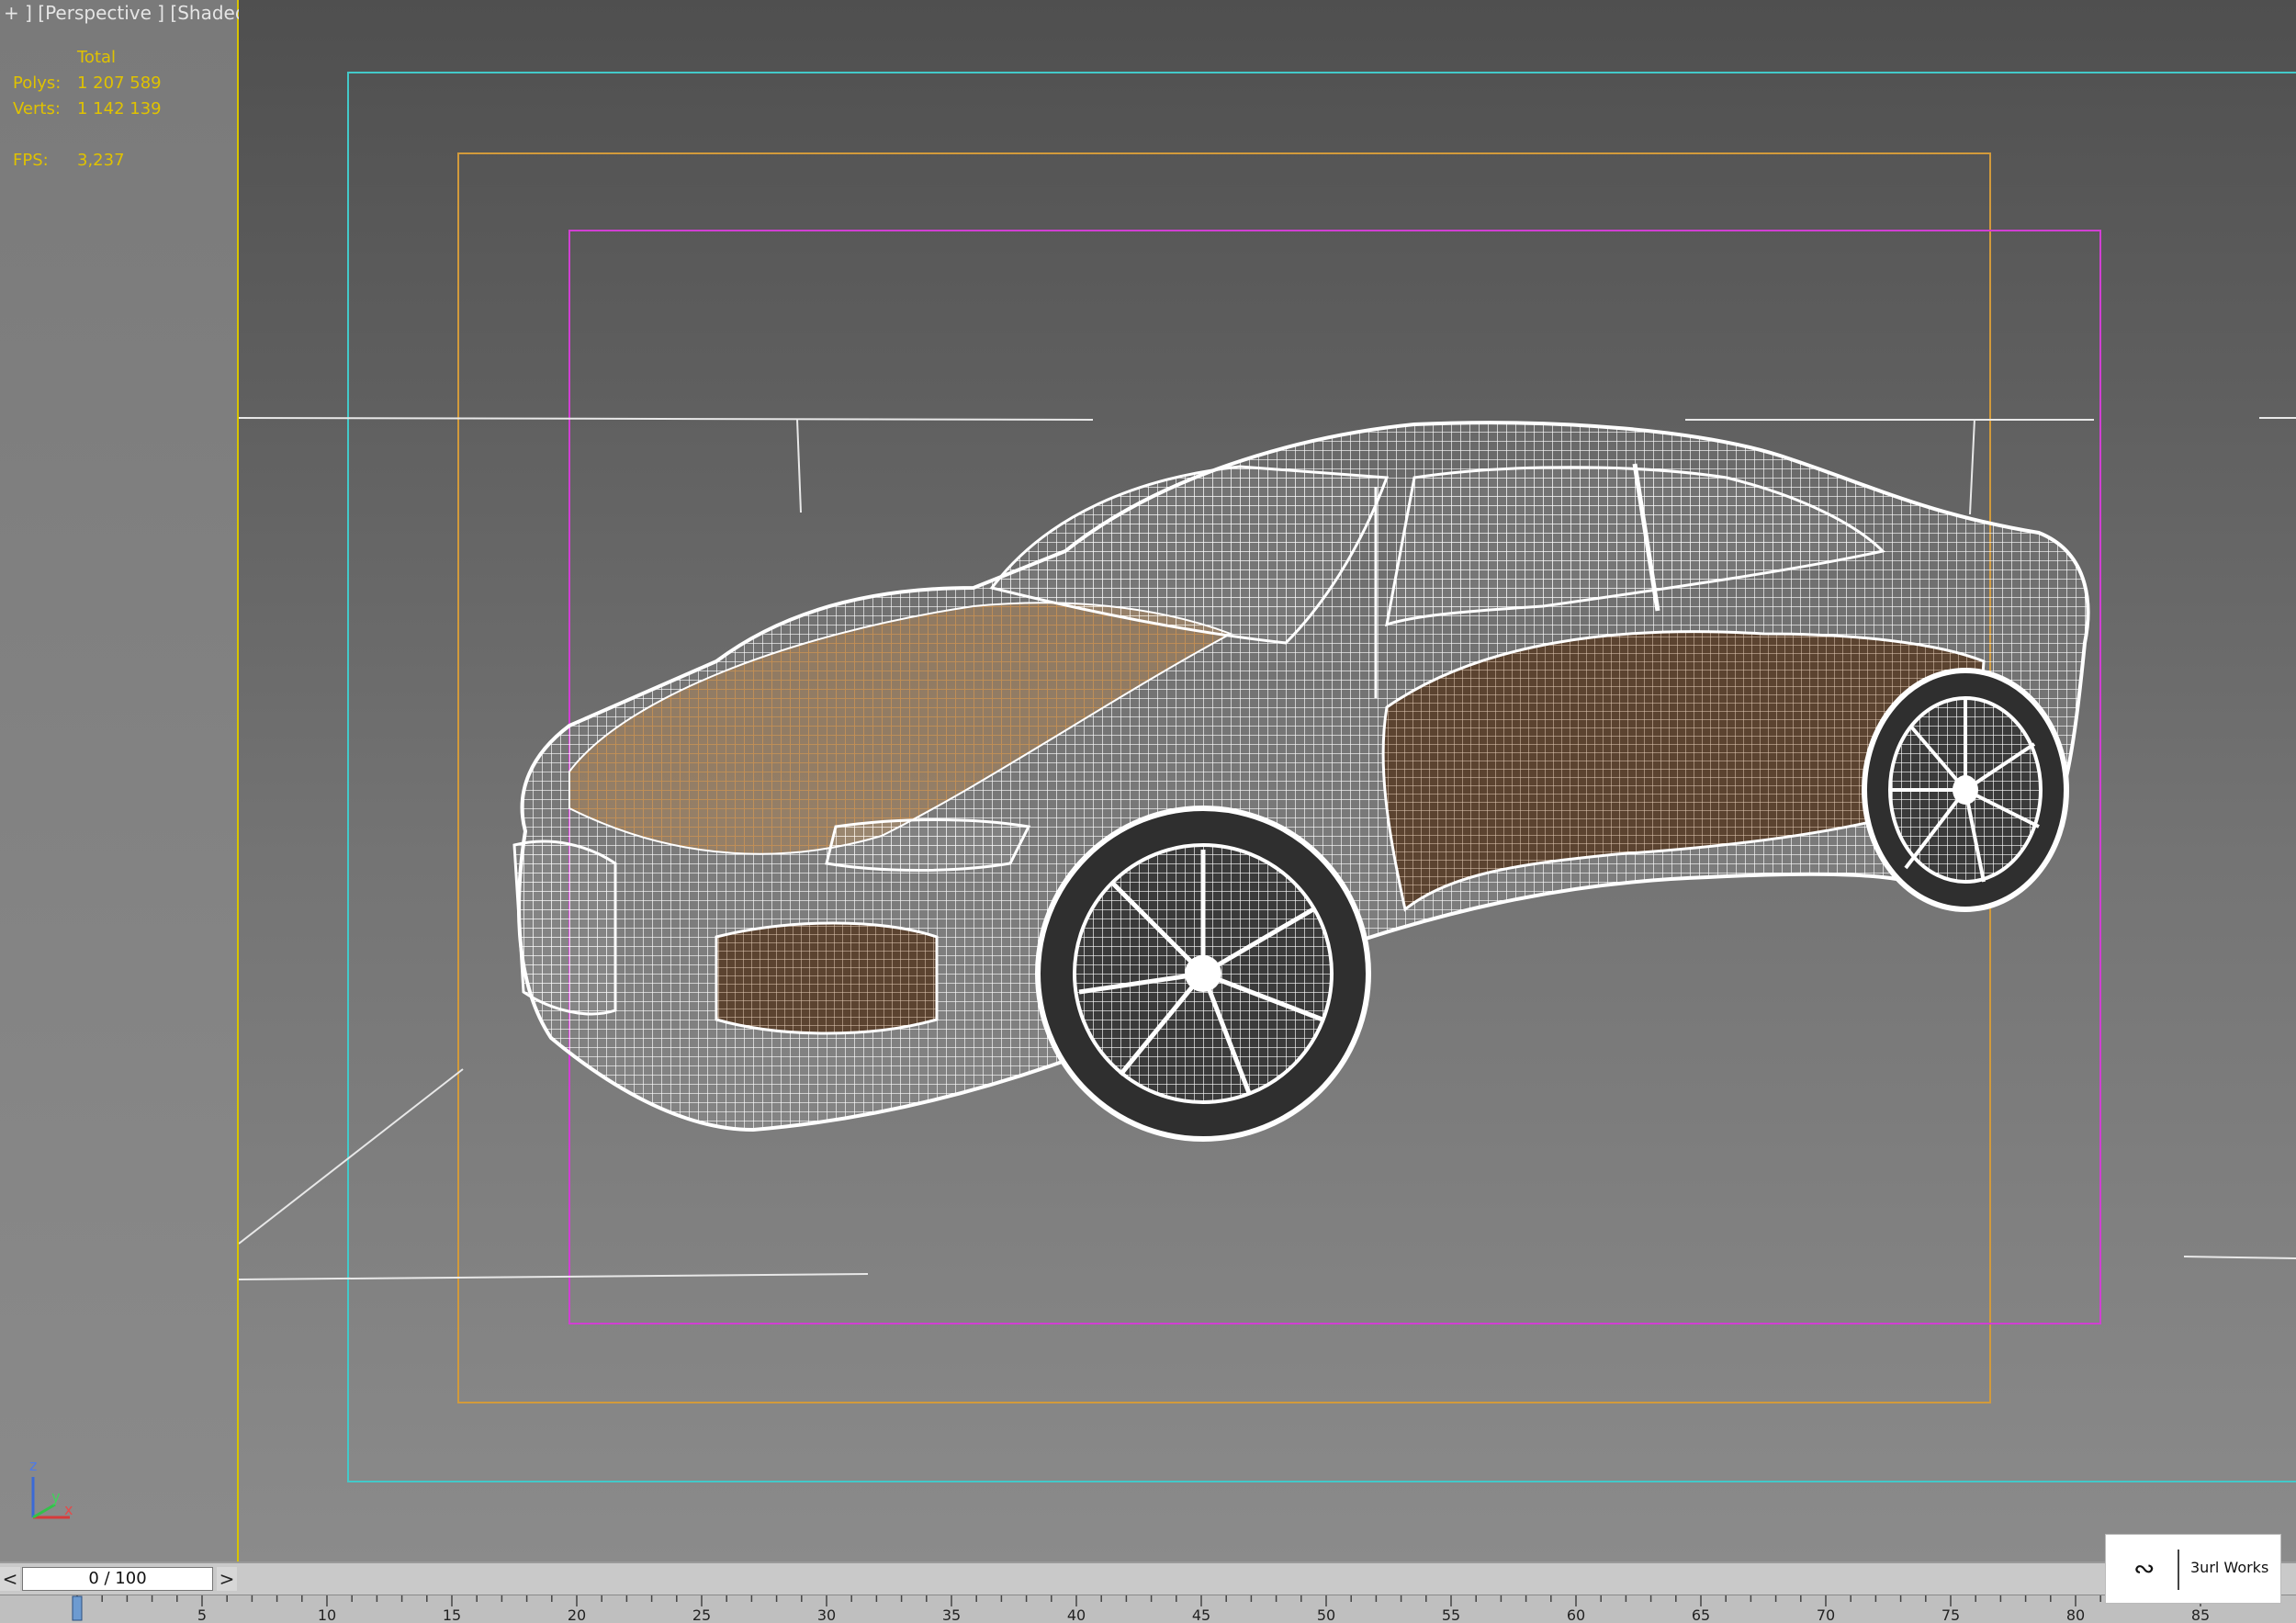  What do you see at coordinates (1701, 1614) in the screenshot?
I see `ruler-tick-label: 65` at bounding box center [1701, 1614].